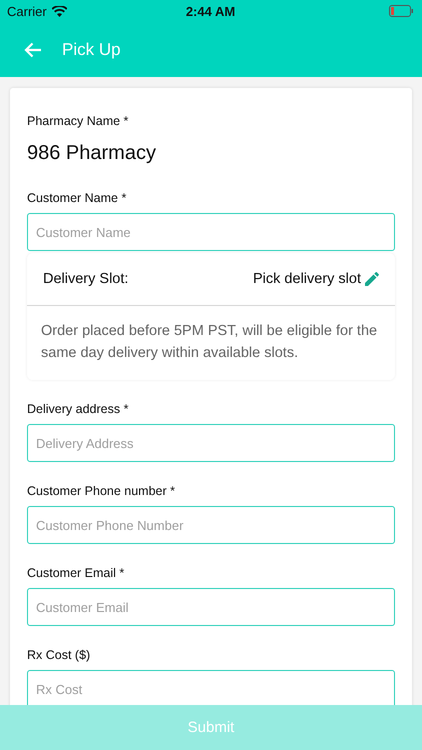 The height and width of the screenshot is (750, 422). Describe the element at coordinates (59, 655) in the screenshot. I see `field-label: Rx Cost ($)` at that location.